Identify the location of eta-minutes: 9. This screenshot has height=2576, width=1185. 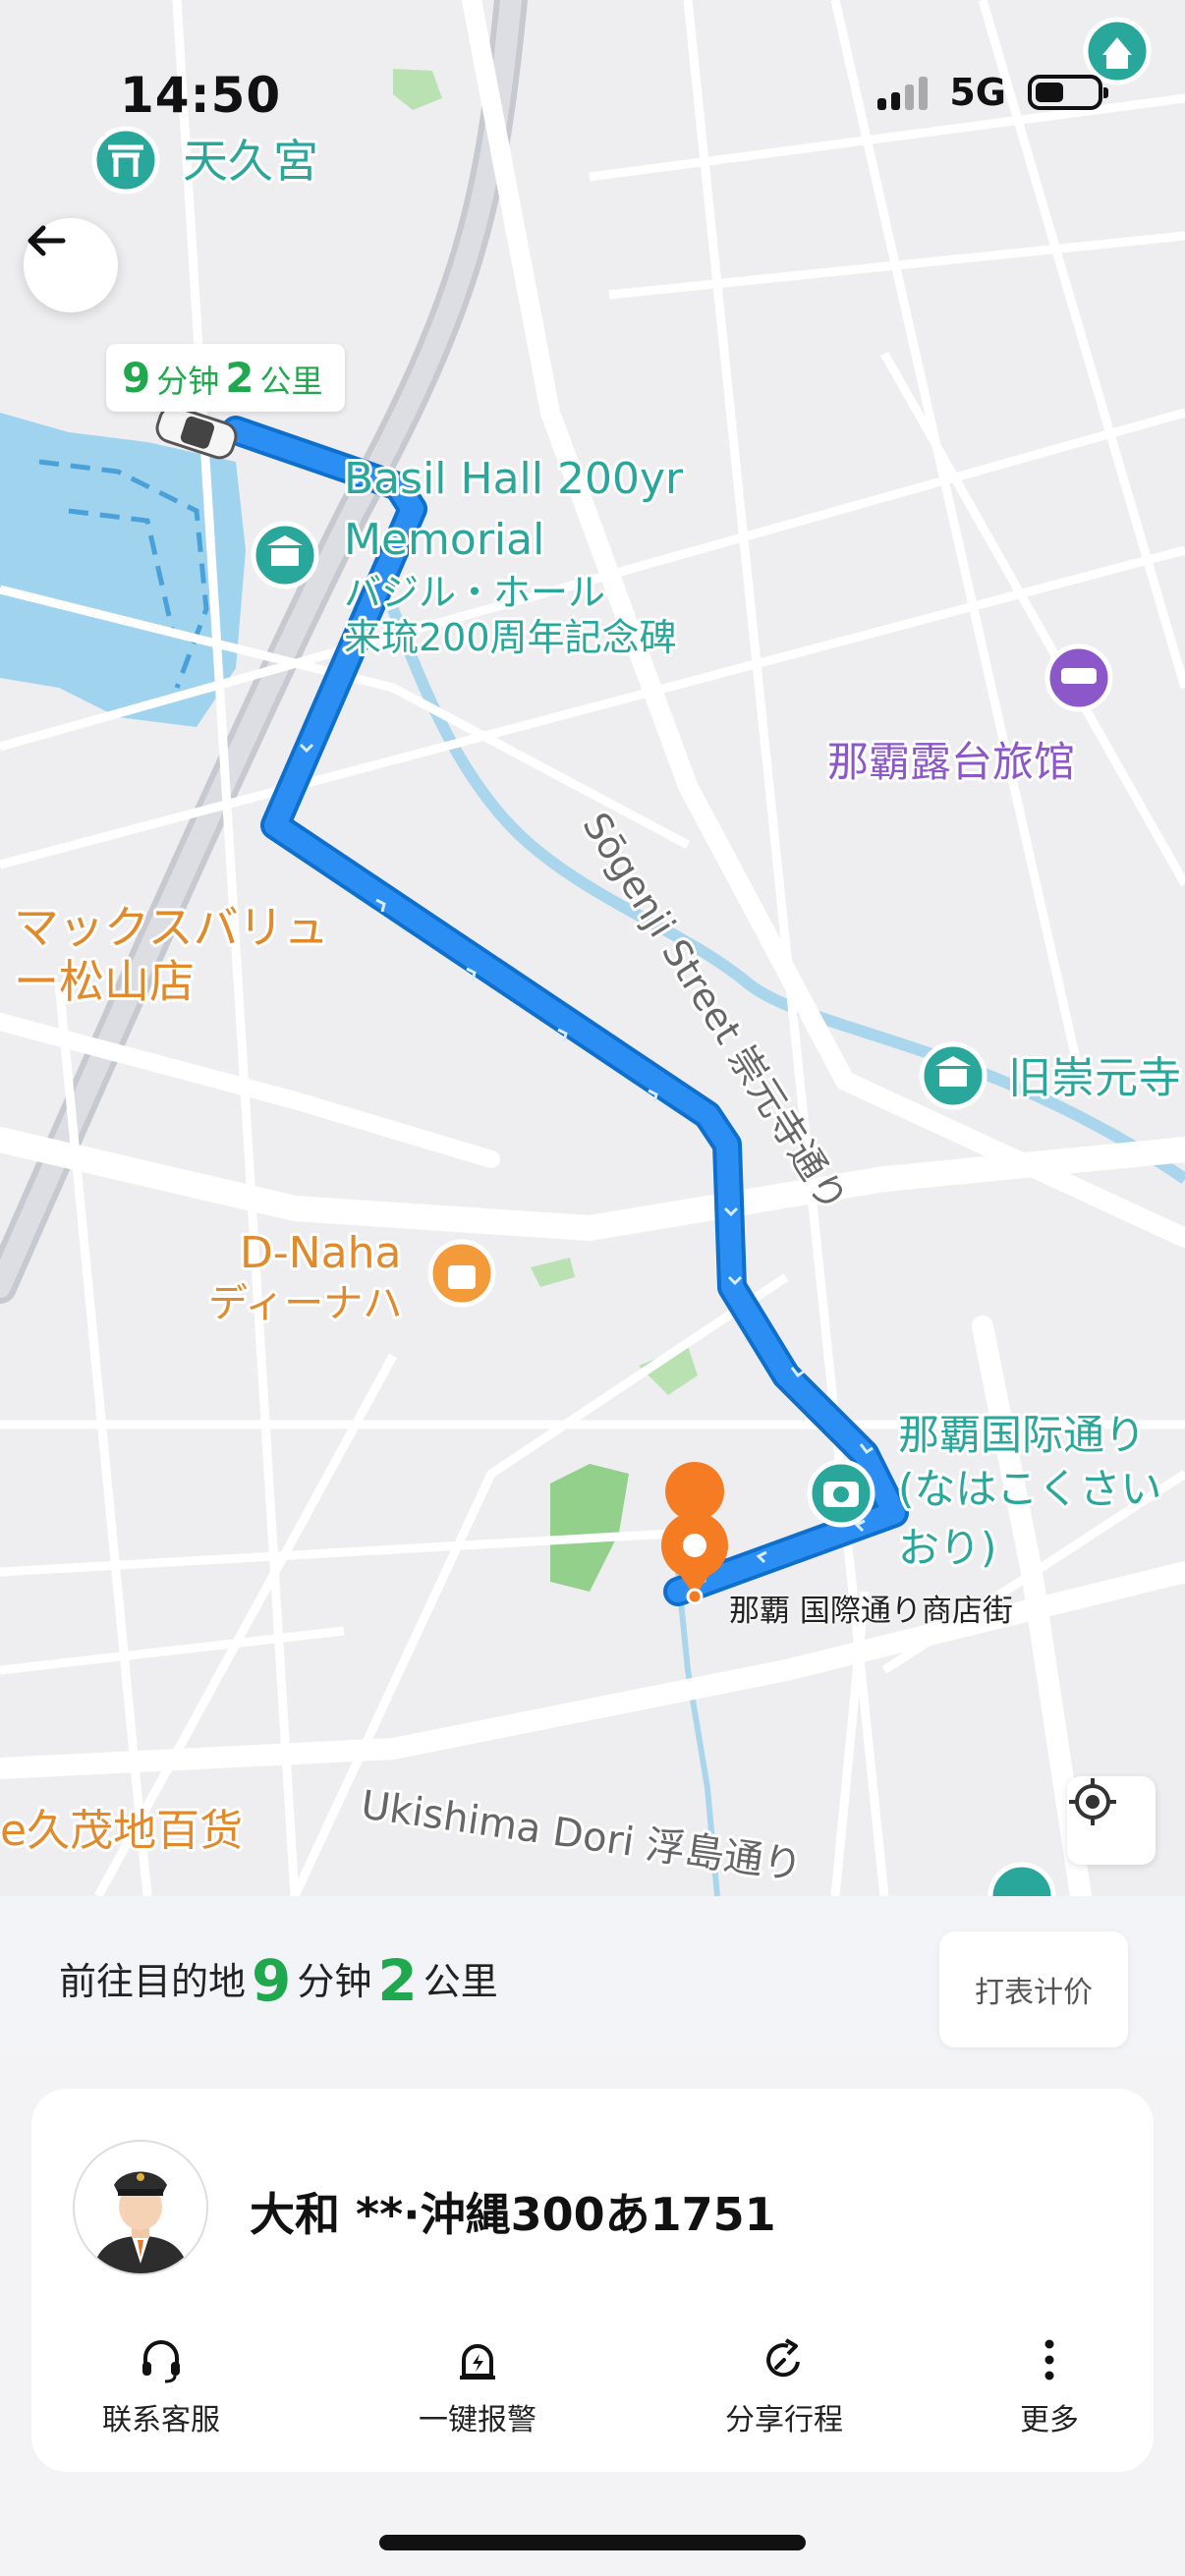
(136, 378).